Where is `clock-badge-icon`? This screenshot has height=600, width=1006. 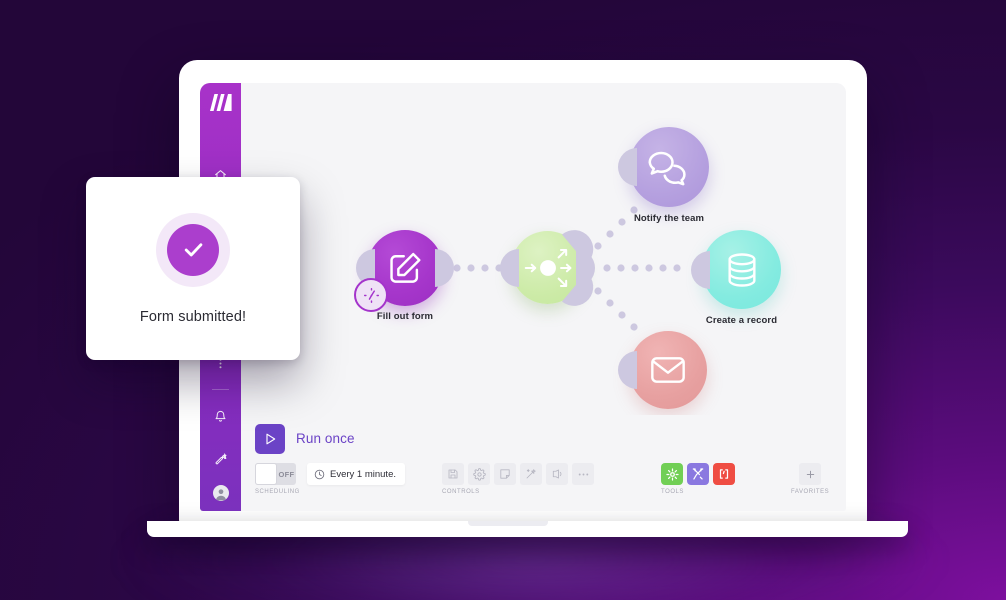
clock-badge-icon is located at coordinates (371, 295).